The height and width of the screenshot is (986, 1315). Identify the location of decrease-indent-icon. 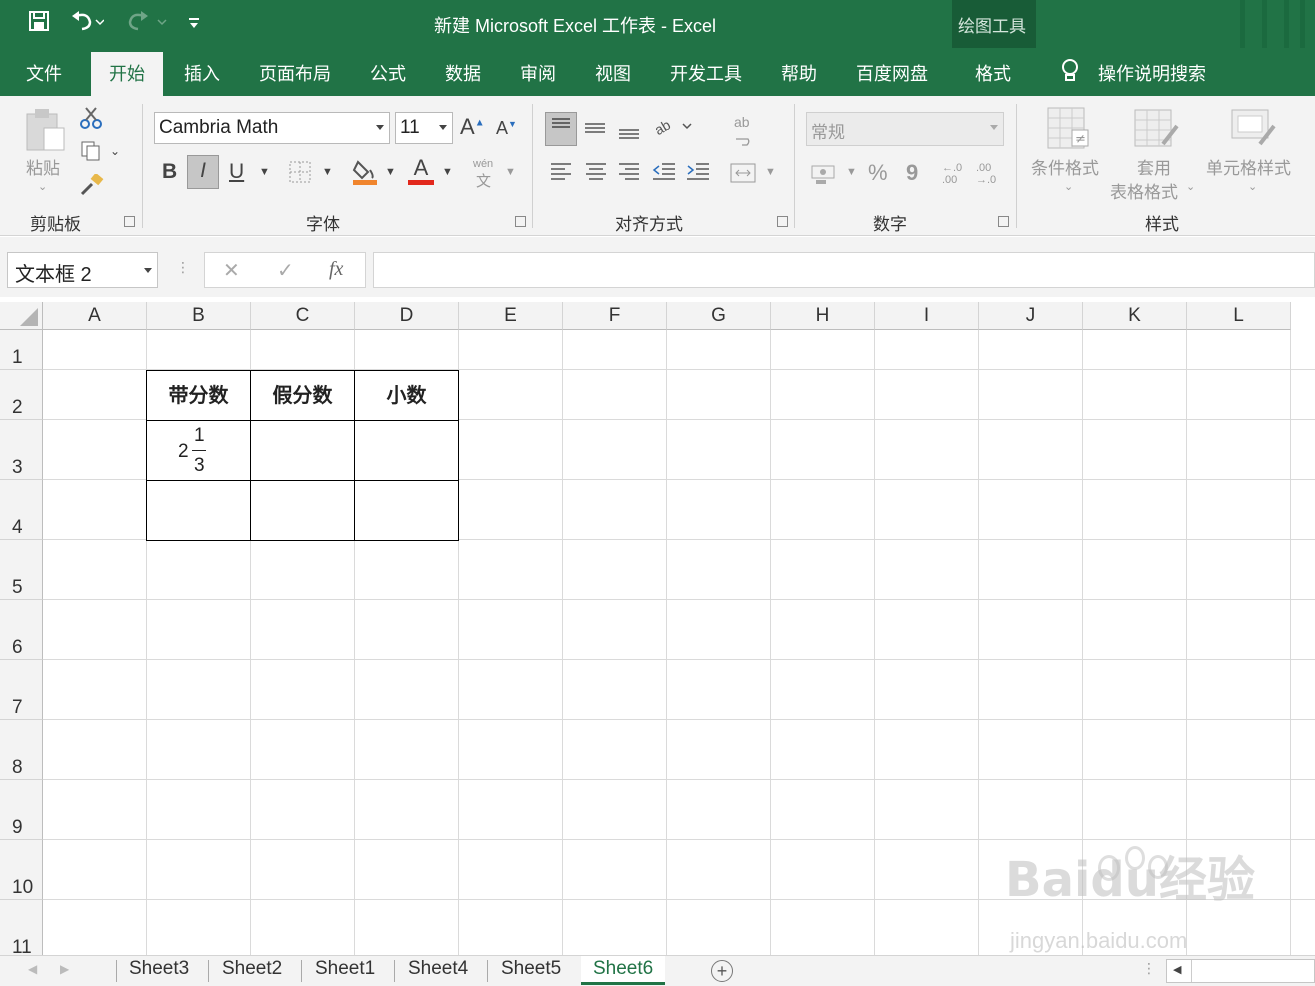
(664, 174).